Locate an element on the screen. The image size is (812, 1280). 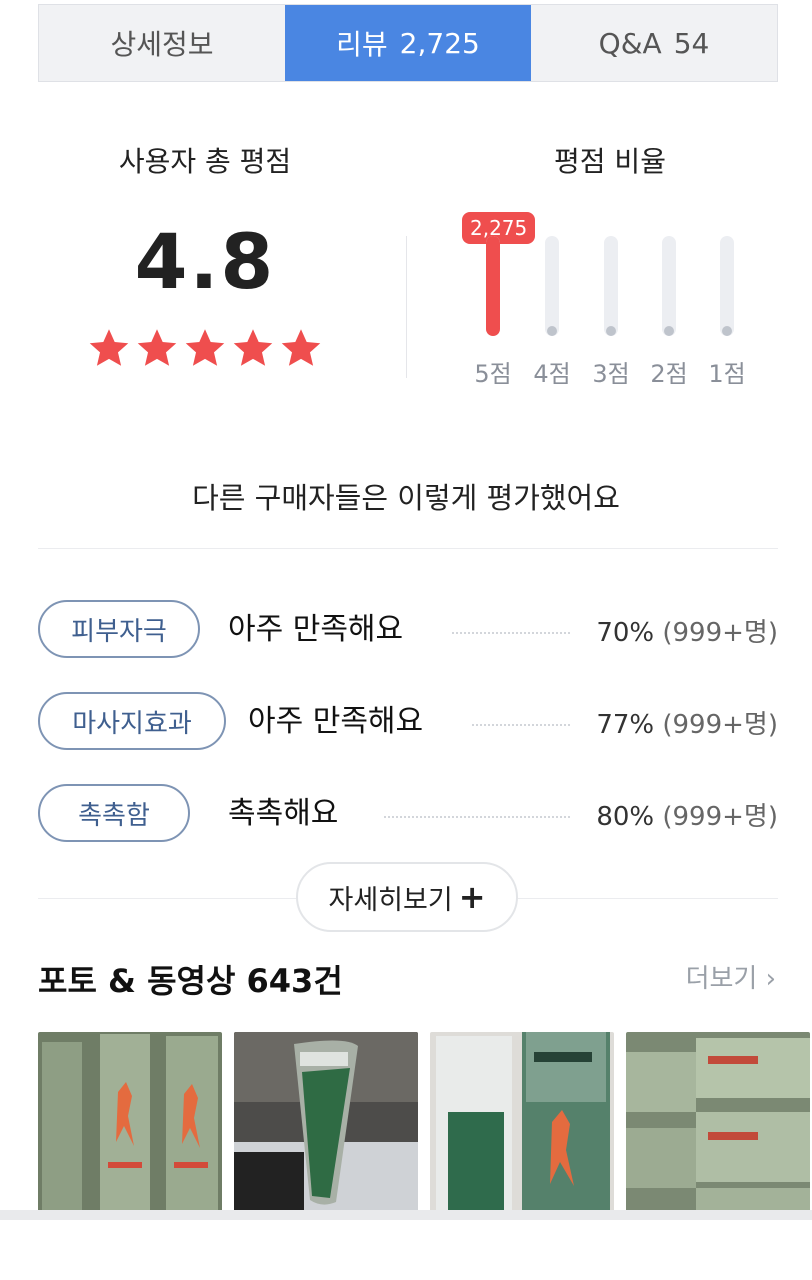
section-divider is located at coordinates (408, 548).